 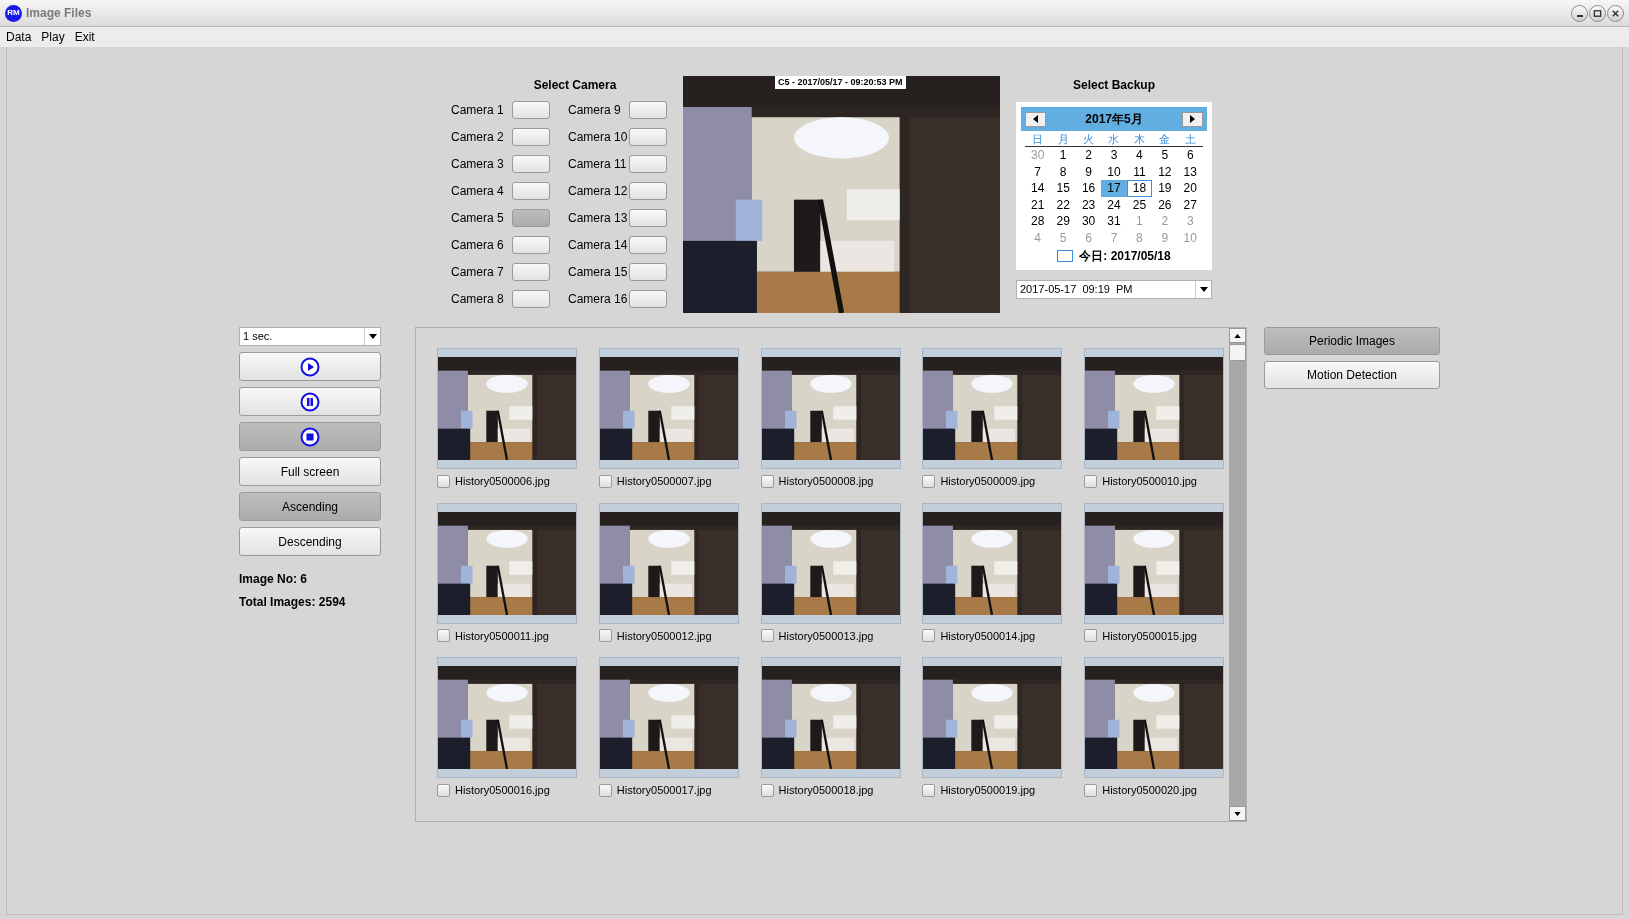 I want to click on calendar-day: 13, so click(x=1190, y=171).